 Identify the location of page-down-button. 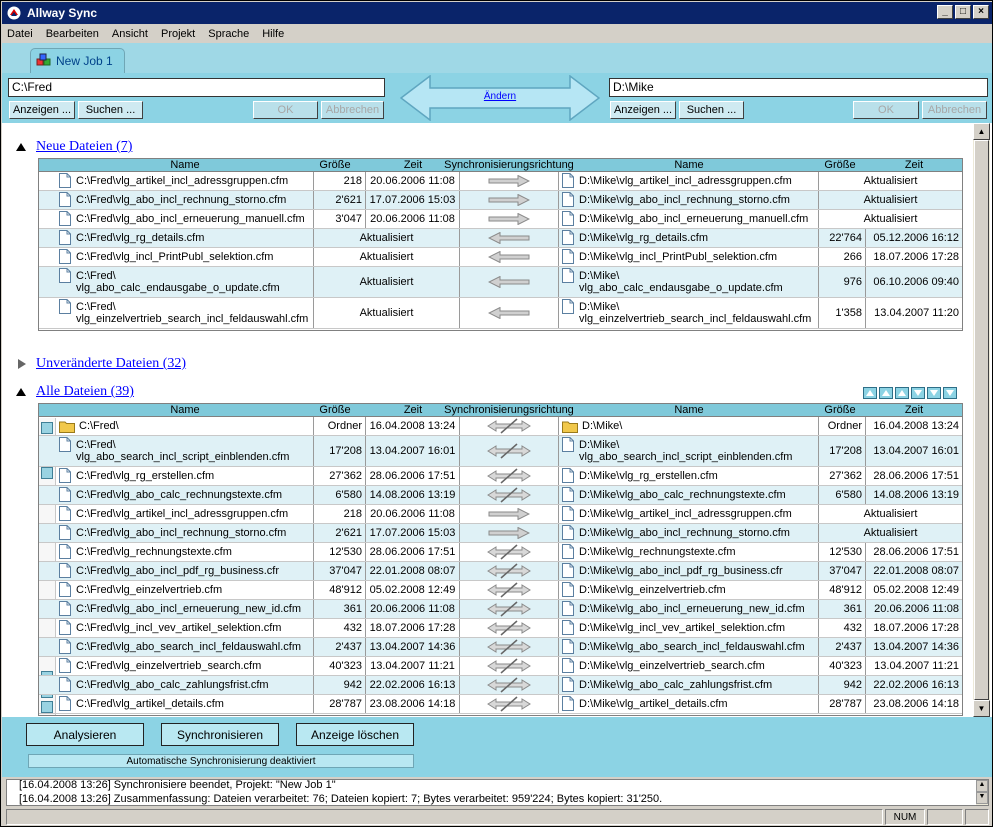
(934, 393).